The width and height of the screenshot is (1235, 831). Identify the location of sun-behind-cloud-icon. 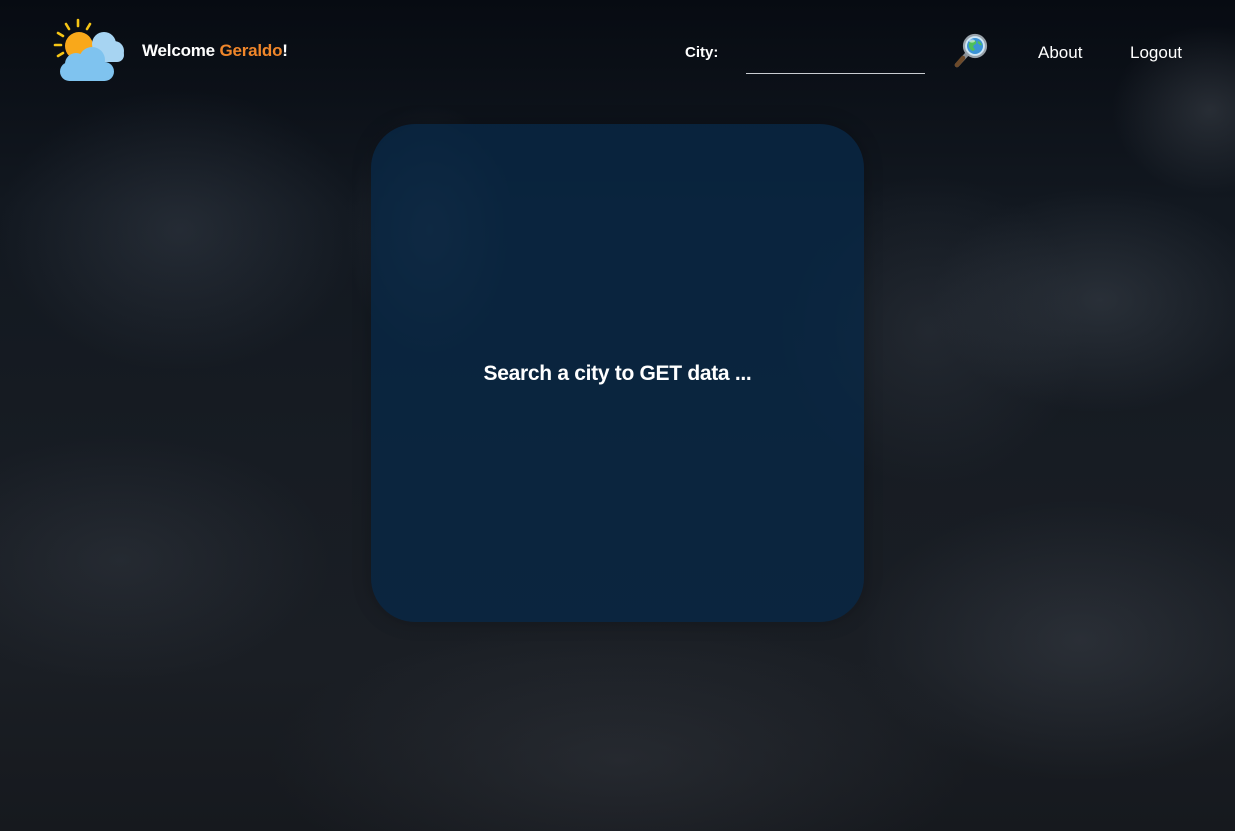
(88, 49).